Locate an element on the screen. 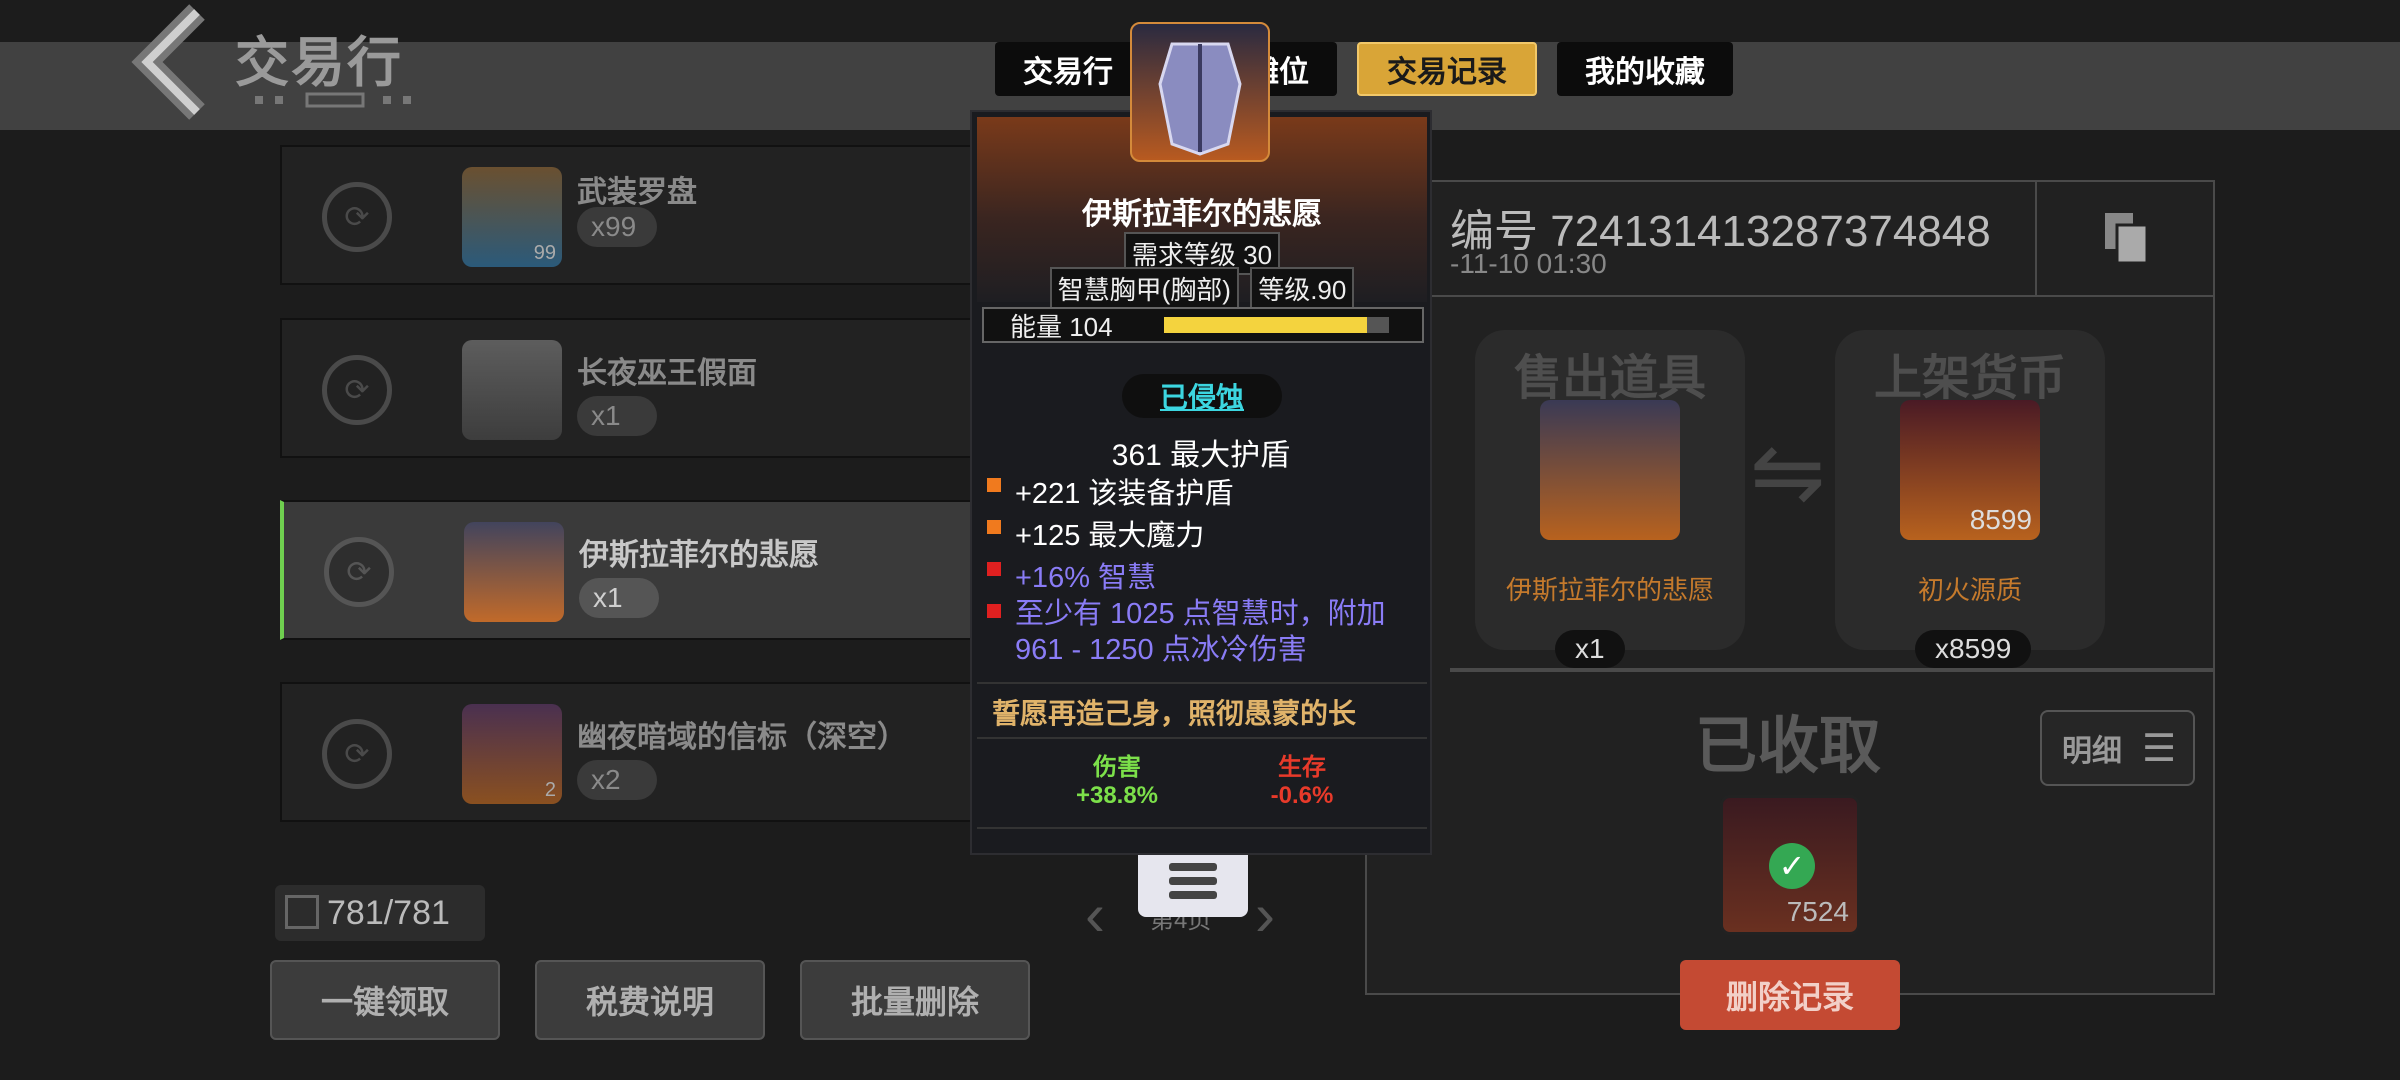 The width and height of the screenshot is (2400, 1080). list-icon: ☰ is located at coordinates (2159, 748).